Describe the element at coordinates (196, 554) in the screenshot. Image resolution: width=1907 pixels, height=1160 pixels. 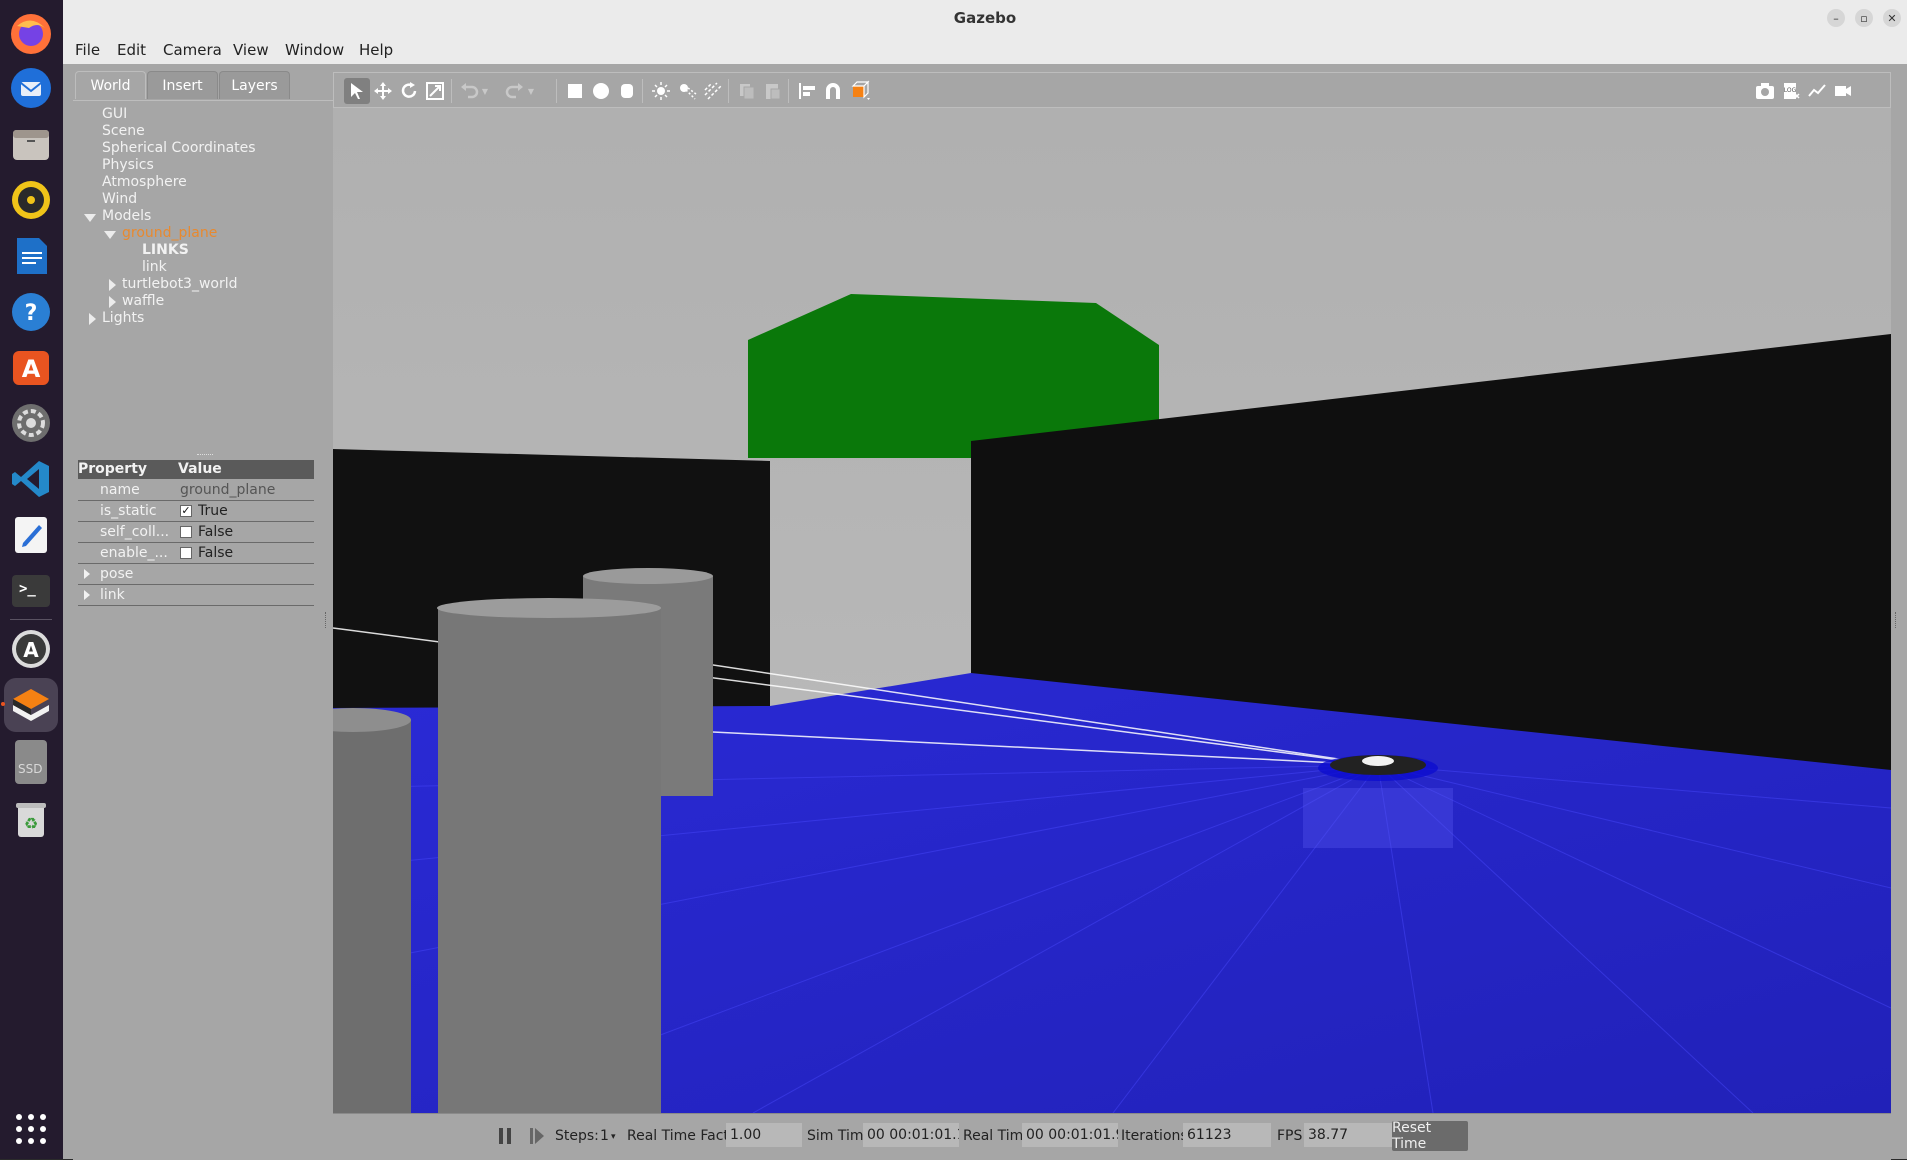
I see `property-row: enable_... False` at that location.